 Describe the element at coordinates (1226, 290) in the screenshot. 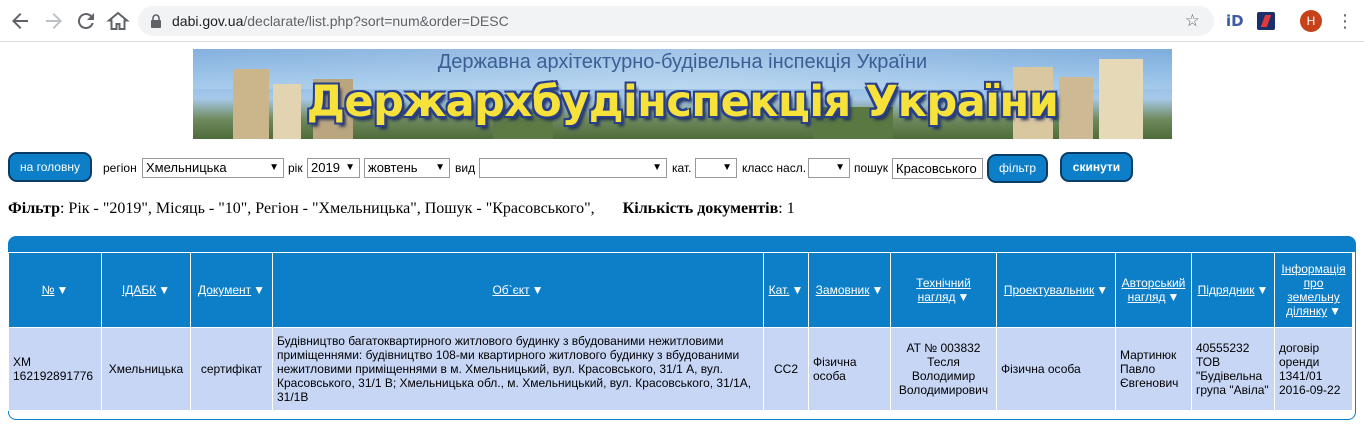

I see `sort-link: Підрядник` at that location.